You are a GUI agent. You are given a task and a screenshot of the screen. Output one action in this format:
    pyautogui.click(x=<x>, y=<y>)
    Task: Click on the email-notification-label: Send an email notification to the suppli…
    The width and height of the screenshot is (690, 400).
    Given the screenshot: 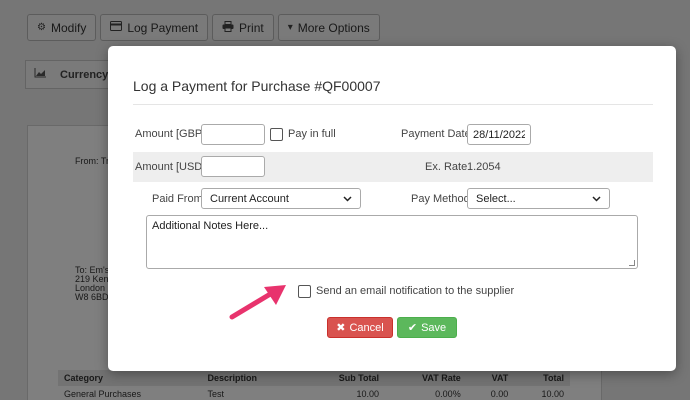 What is the action you would take?
    pyautogui.click(x=415, y=291)
    